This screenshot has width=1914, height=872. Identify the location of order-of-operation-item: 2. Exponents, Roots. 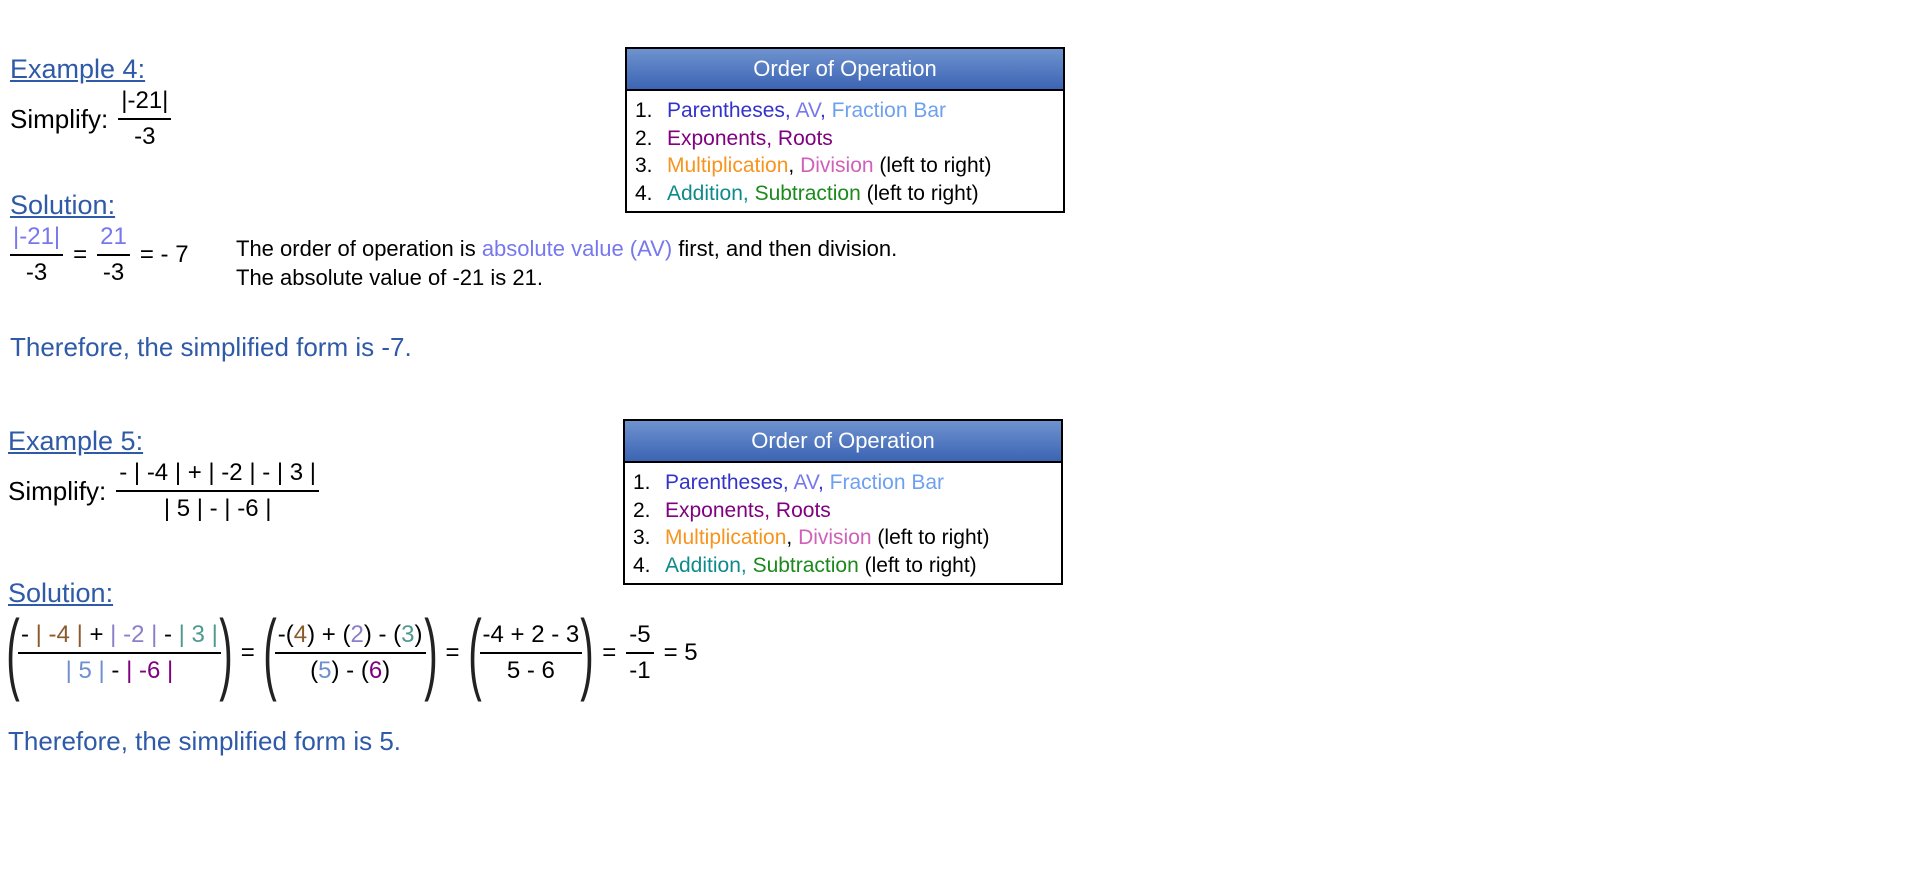
(845, 139).